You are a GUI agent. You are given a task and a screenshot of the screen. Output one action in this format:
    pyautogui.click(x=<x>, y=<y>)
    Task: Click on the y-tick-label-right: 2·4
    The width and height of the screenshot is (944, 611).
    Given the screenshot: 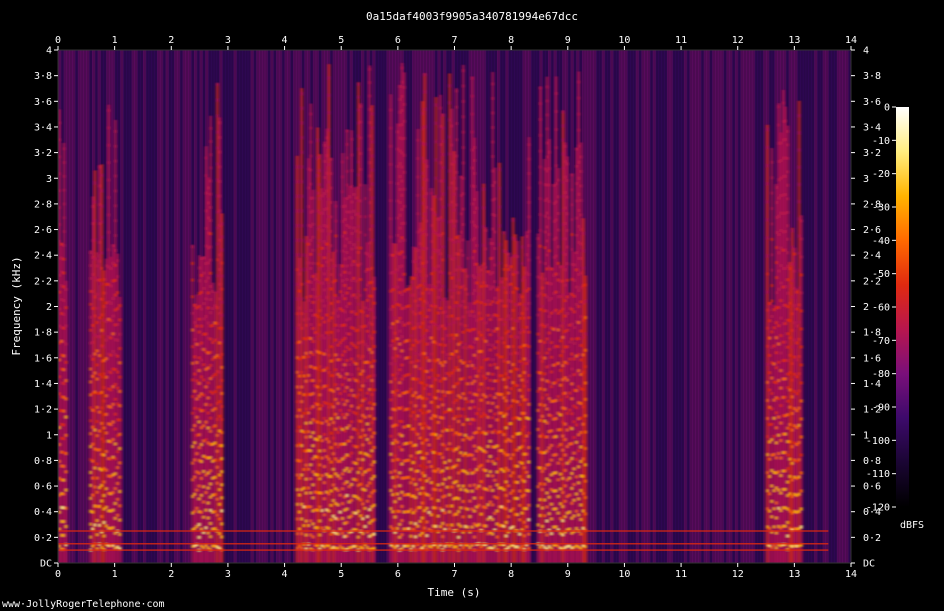 What is the action you would take?
    pyautogui.click(x=872, y=256)
    